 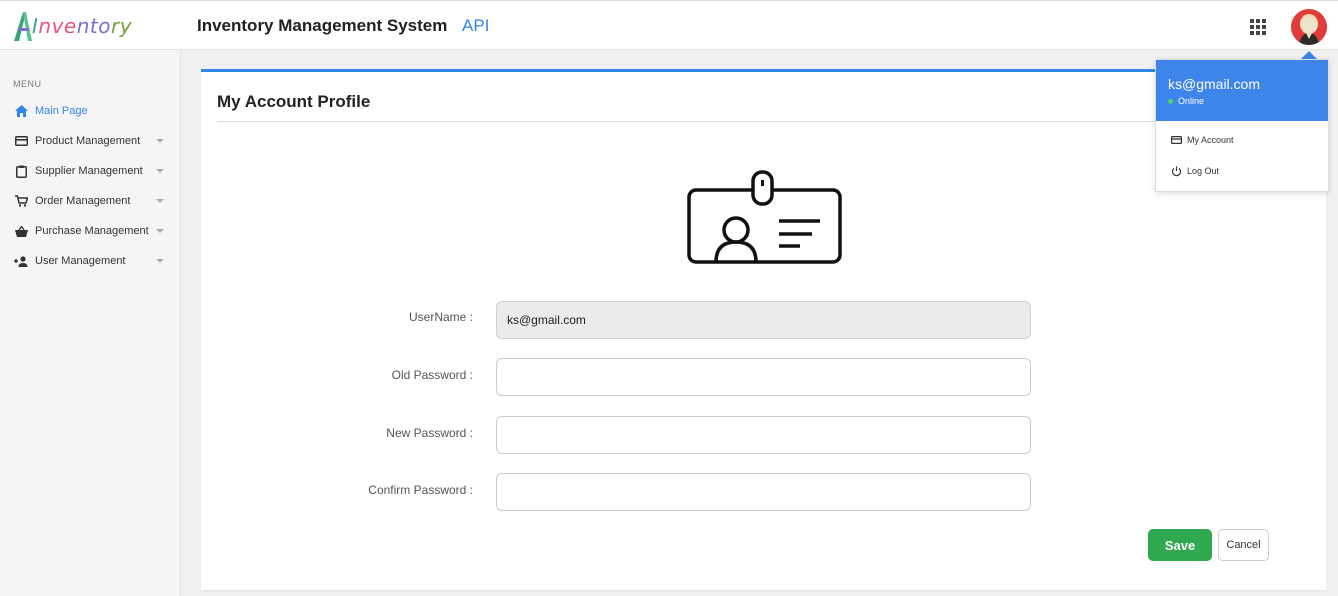 I want to click on page-title: My Account Profile, so click(x=294, y=101).